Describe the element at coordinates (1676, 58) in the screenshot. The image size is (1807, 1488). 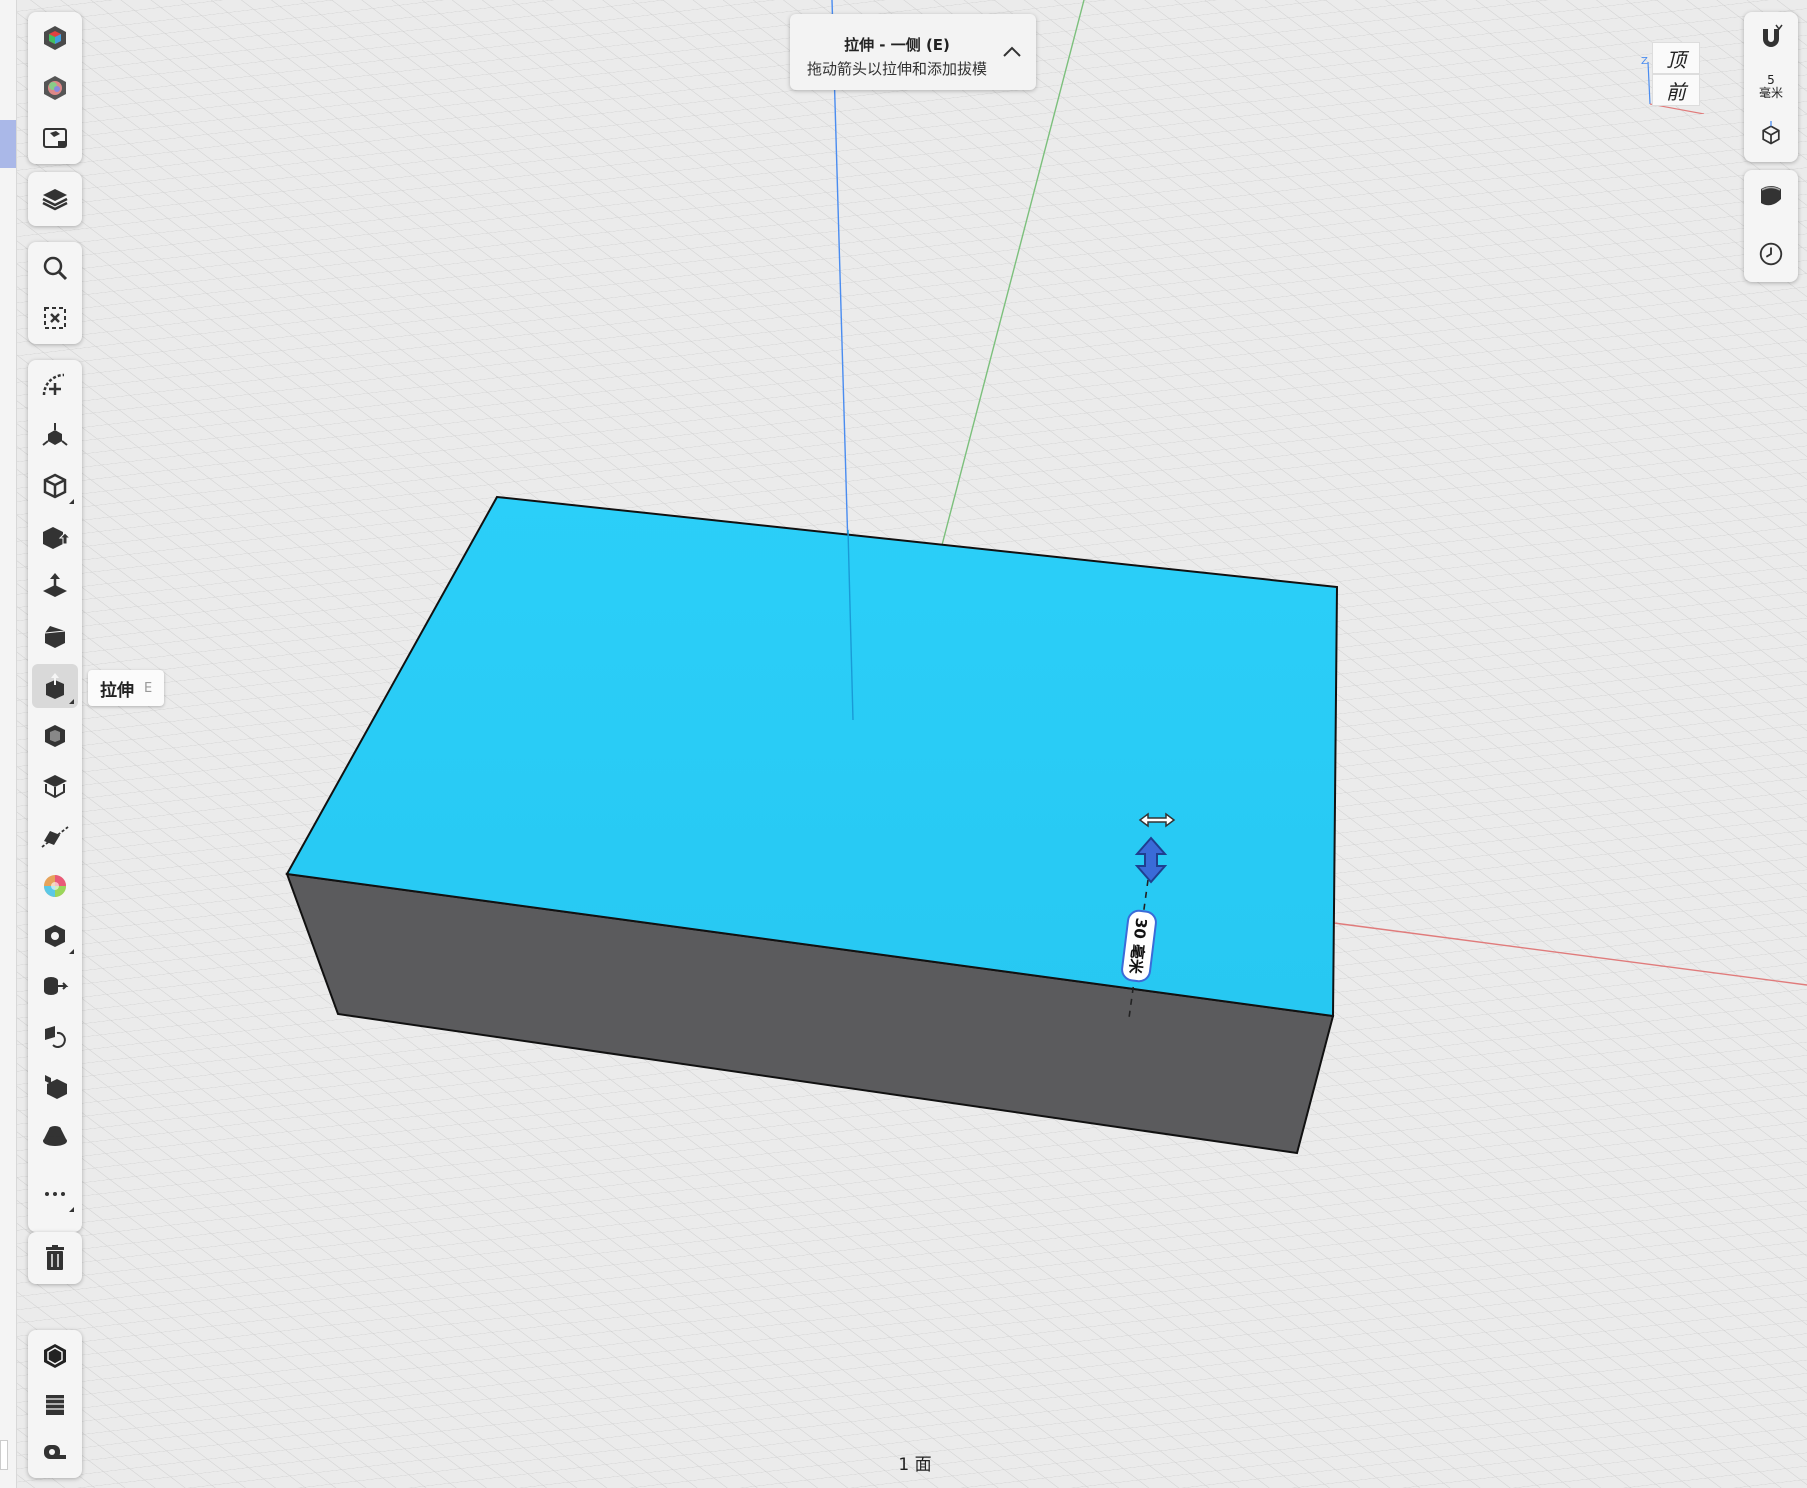
I see `viewcube-top: 顶` at that location.